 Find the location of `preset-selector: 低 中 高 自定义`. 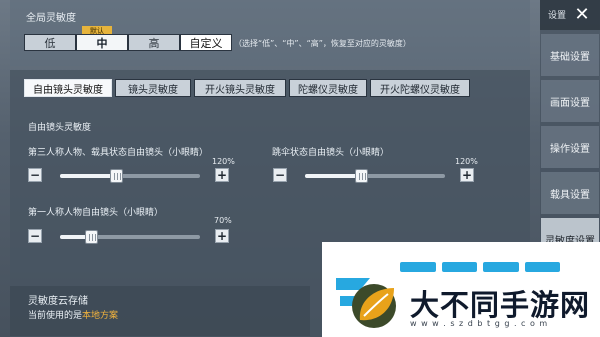

preset-selector: 低 中 高 自定义 is located at coordinates (128, 42).